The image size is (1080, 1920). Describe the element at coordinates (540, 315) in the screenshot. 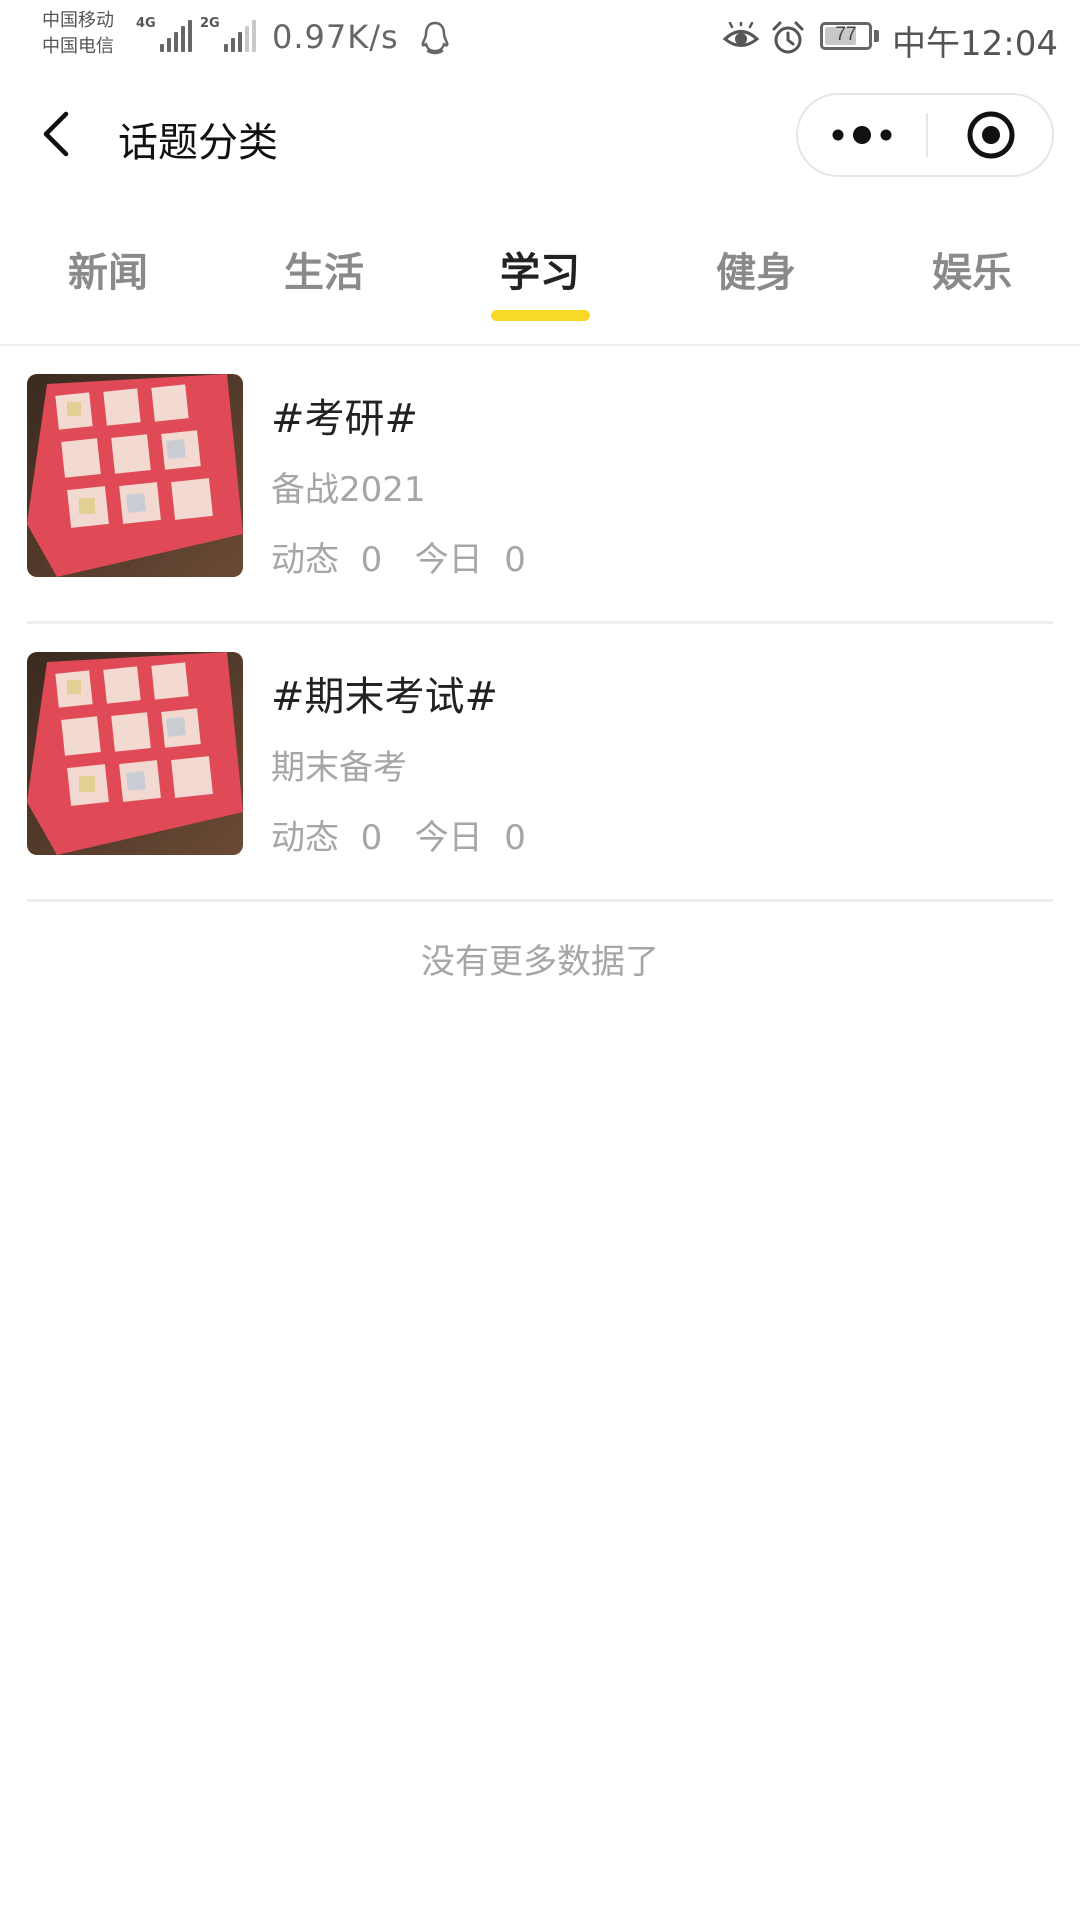

I see `active-tab-indicator` at that location.